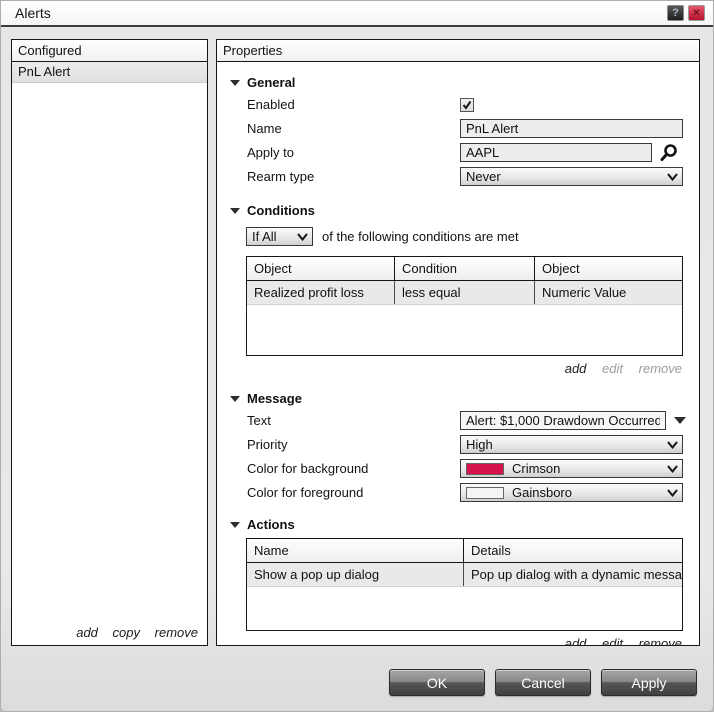 This screenshot has width=714, height=712. I want to click on message-text-input, so click(563, 420).